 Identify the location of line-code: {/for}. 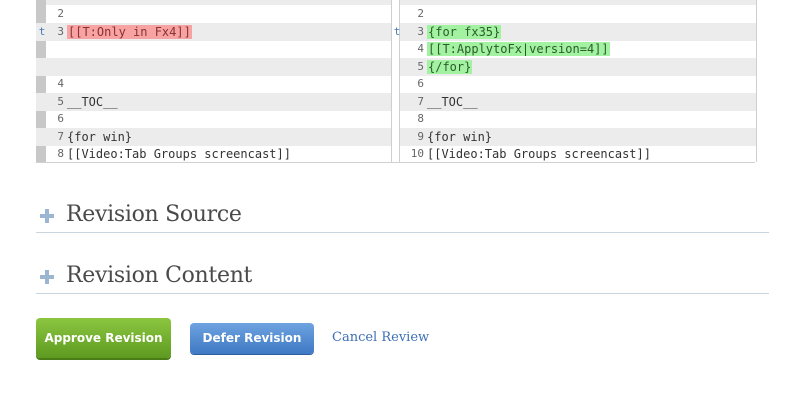
(450, 67).